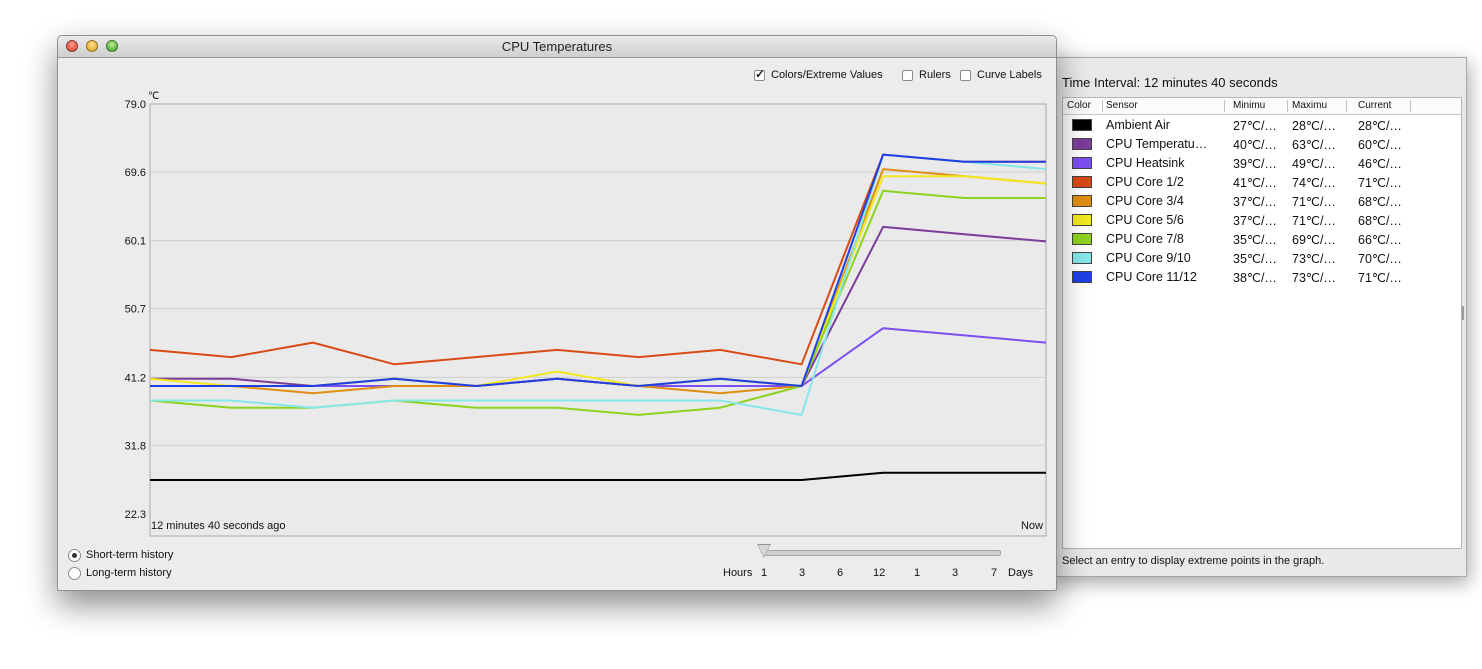 The width and height of the screenshot is (1482, 669). Describe the element at coordinates (135, 310) in the screenshot. I see `y-tick-label: 50.7` at that location.